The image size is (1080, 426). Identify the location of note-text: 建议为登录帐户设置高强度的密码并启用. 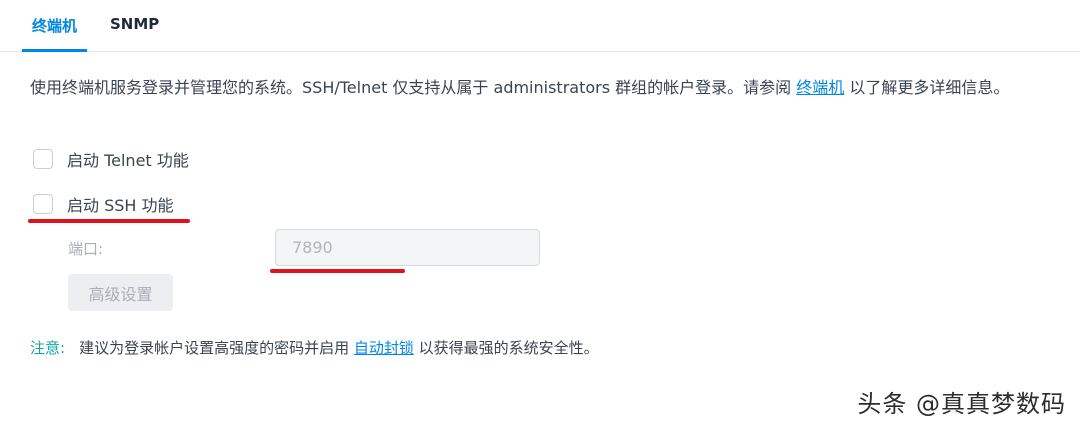
(216, 348).